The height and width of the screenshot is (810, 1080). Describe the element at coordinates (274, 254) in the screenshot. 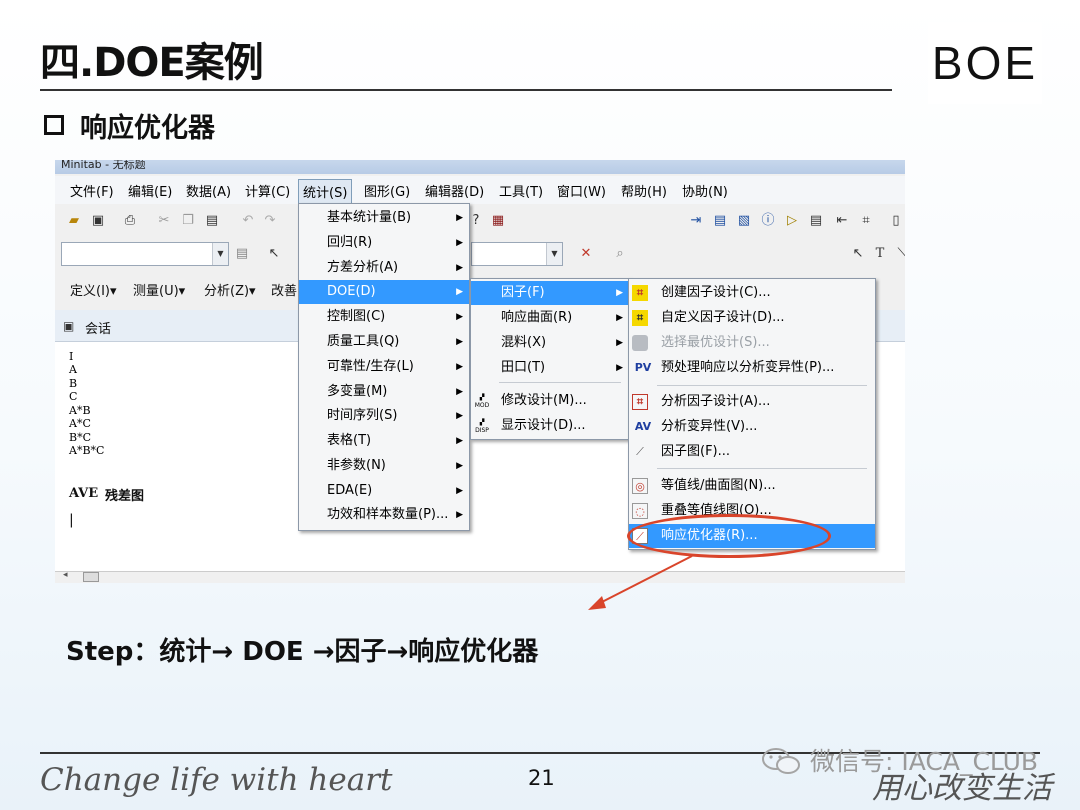

I see `pointer-icon: ↖` at that location.